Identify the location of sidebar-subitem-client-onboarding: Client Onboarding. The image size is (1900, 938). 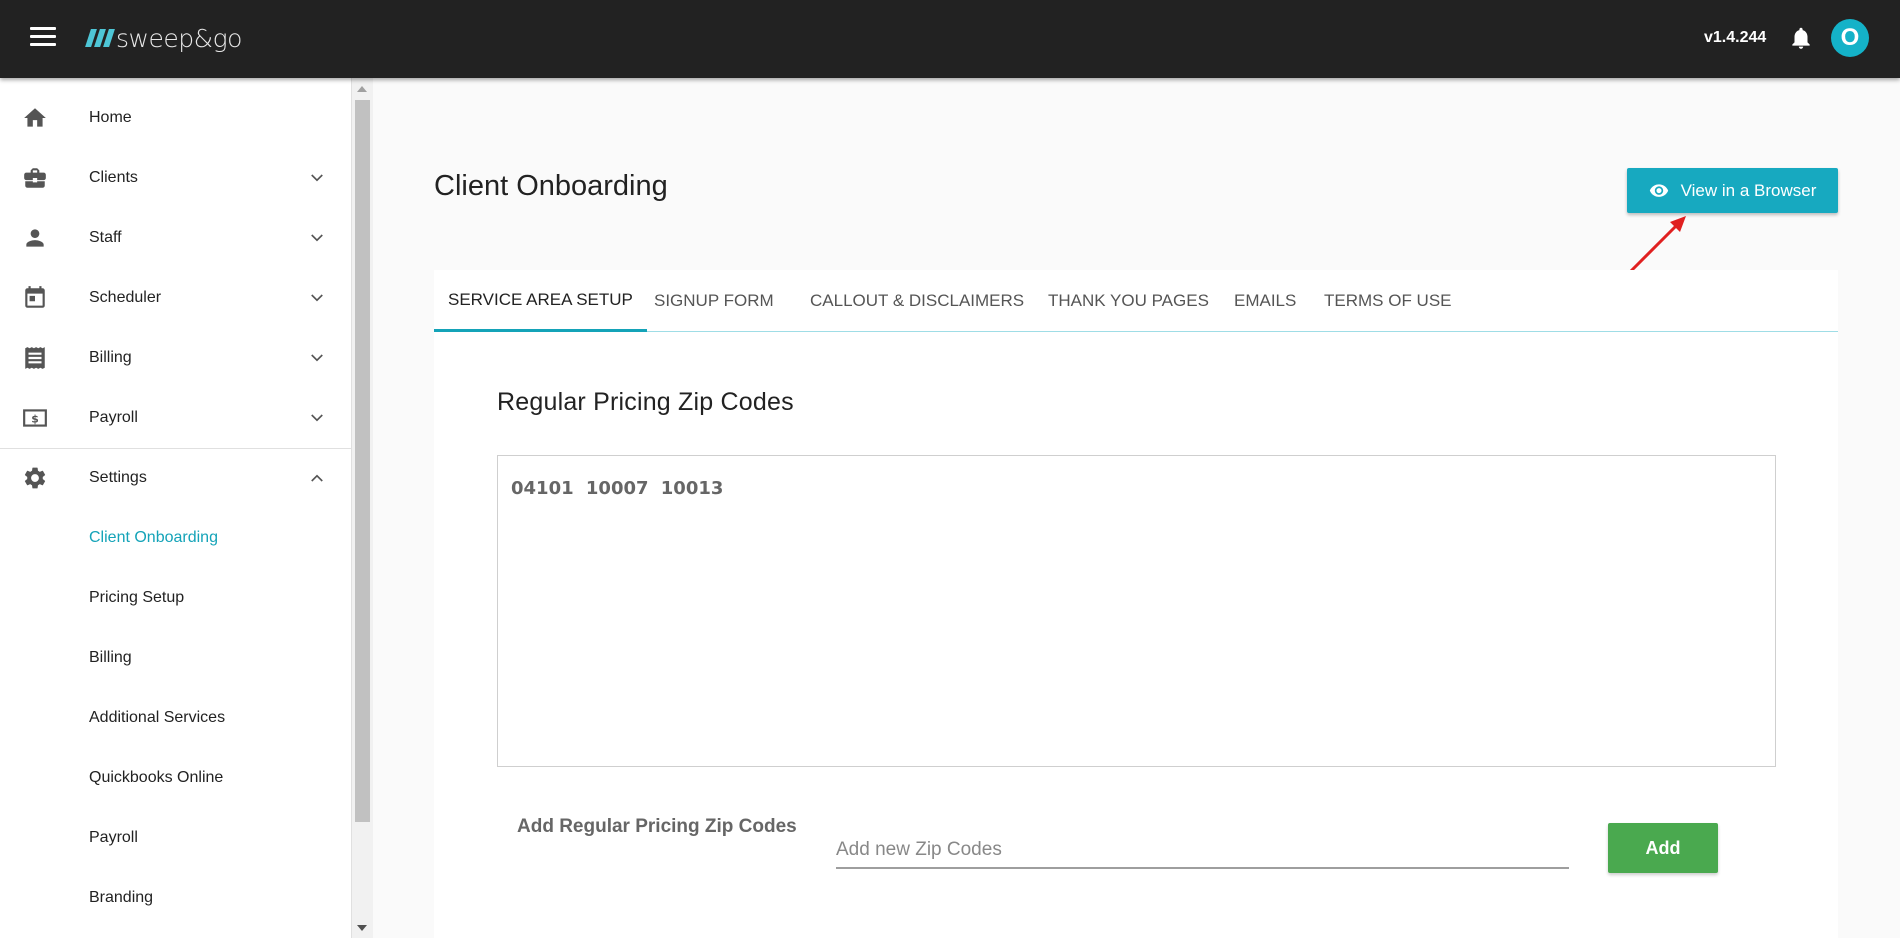
(176, 538).